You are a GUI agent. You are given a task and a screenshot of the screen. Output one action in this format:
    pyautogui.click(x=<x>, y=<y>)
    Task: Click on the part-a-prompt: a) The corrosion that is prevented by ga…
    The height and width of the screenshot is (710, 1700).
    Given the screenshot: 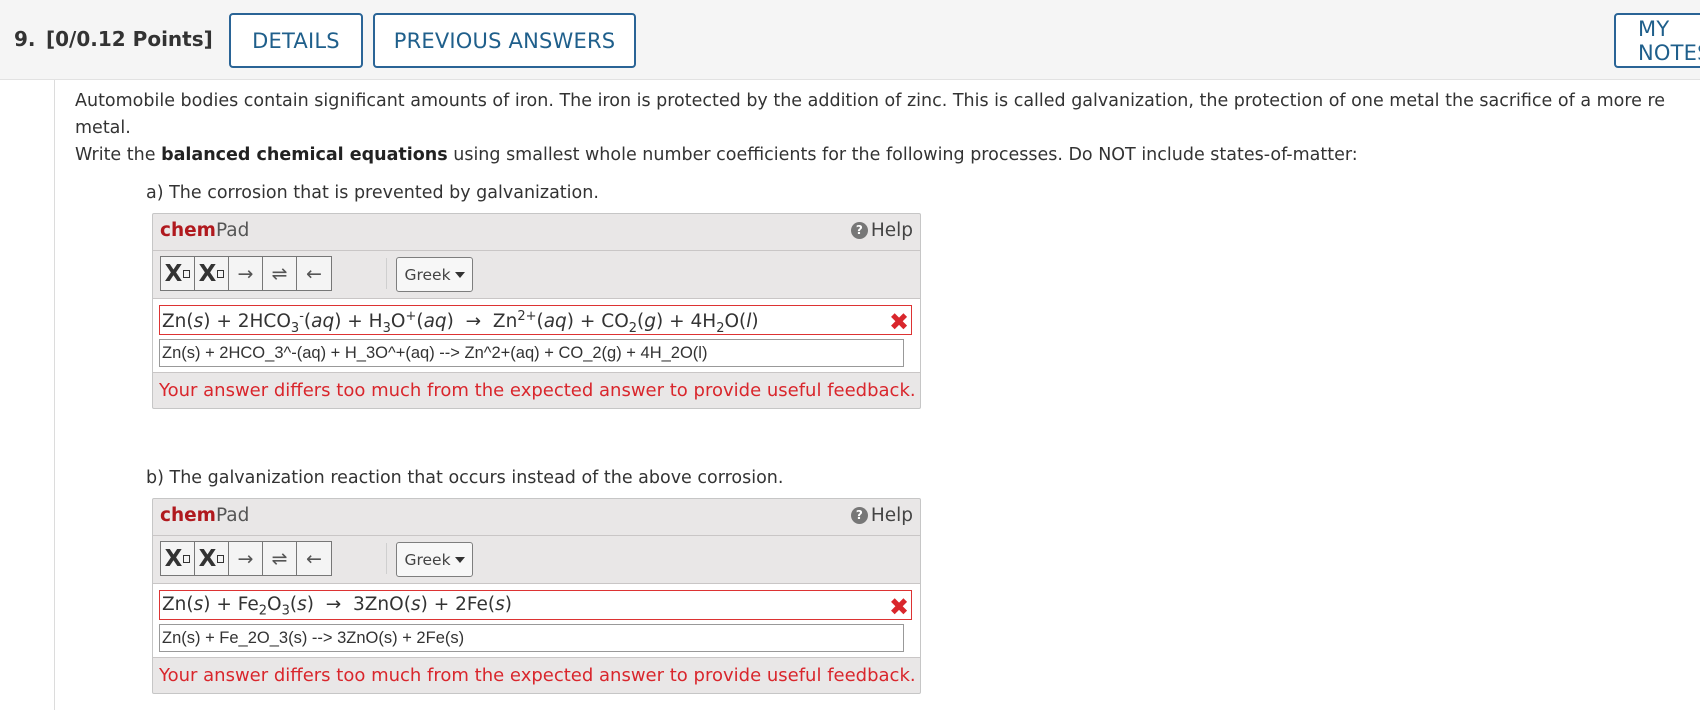 What is the action you would take?
    pyautogui.click(x=372, y=193)
    